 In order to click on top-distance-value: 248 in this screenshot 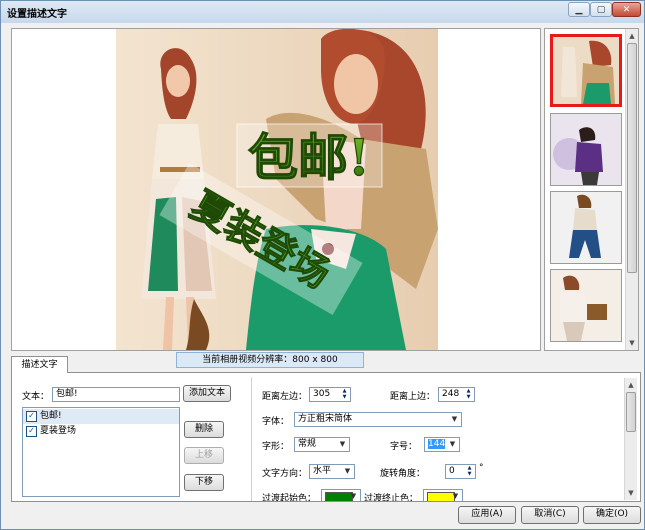, I will do `click(451, 394)`.